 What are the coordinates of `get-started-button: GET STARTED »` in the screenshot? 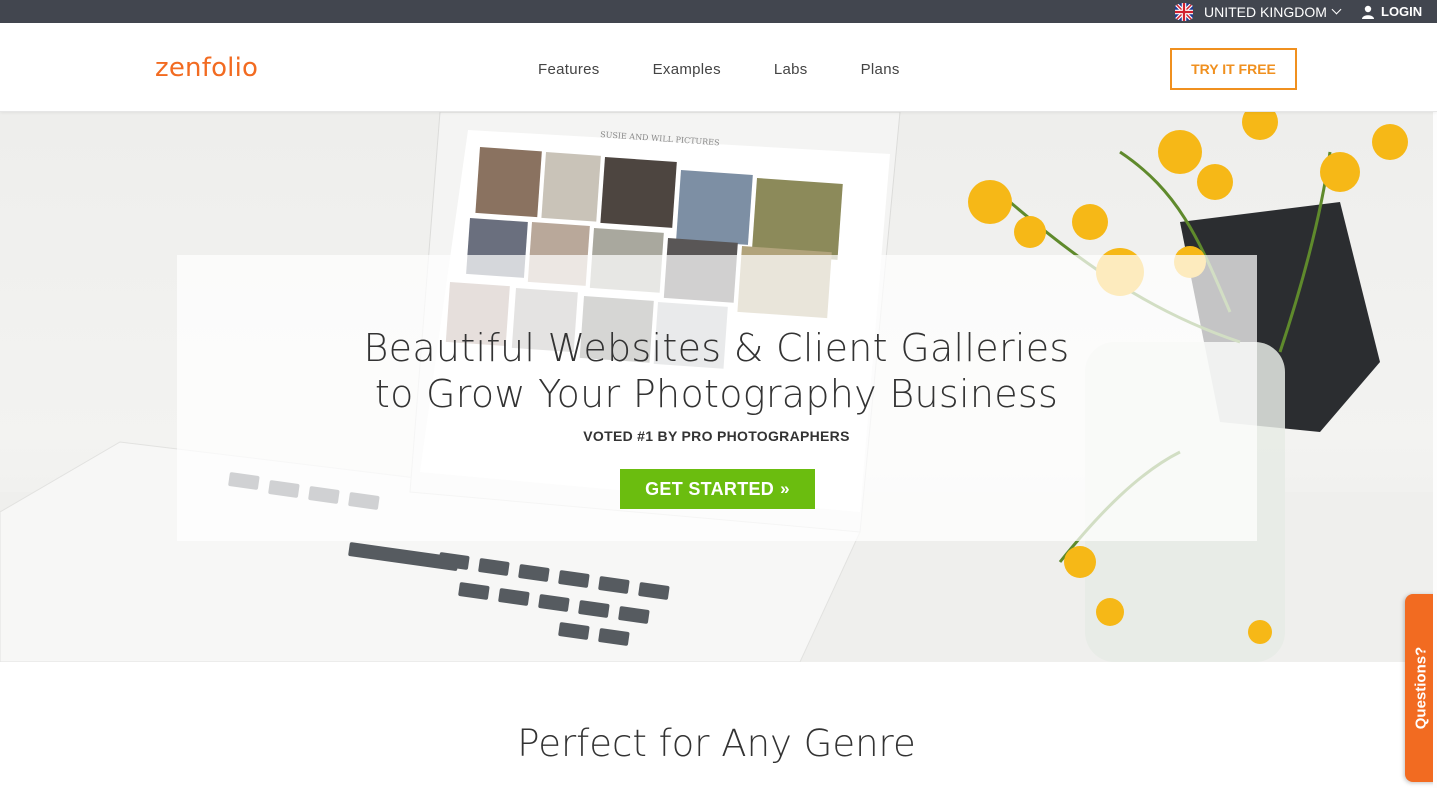 It's located at (717, 489).